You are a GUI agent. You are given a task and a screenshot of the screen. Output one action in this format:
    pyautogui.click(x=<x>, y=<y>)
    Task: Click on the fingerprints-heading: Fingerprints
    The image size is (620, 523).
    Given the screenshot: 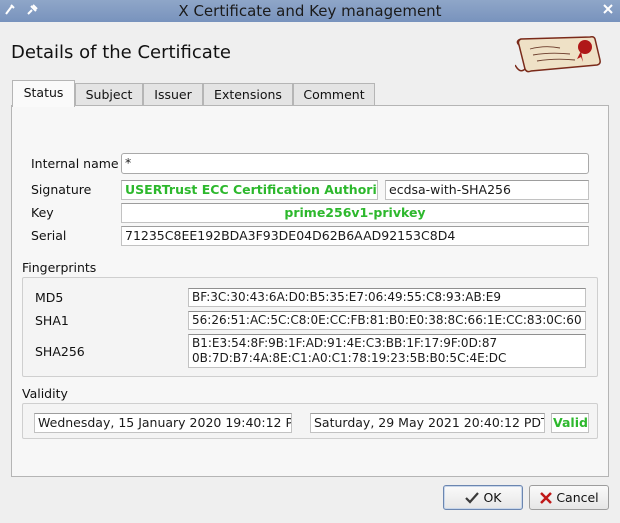 What is the action you would take?
    pyautogui.click(x=59, y=267)
    